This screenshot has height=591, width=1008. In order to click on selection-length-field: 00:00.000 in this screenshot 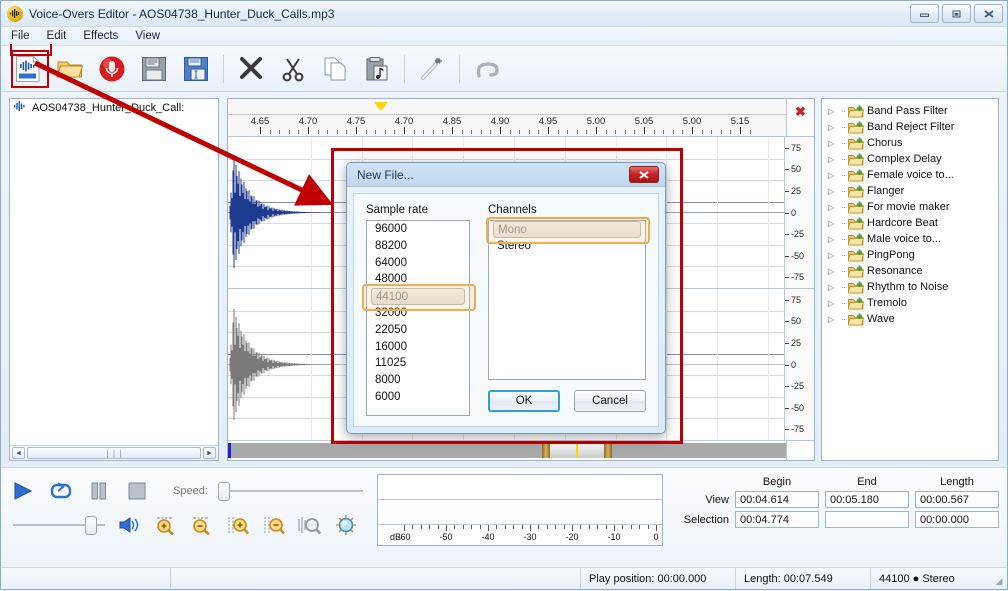, I will do `click(957, 519)`.